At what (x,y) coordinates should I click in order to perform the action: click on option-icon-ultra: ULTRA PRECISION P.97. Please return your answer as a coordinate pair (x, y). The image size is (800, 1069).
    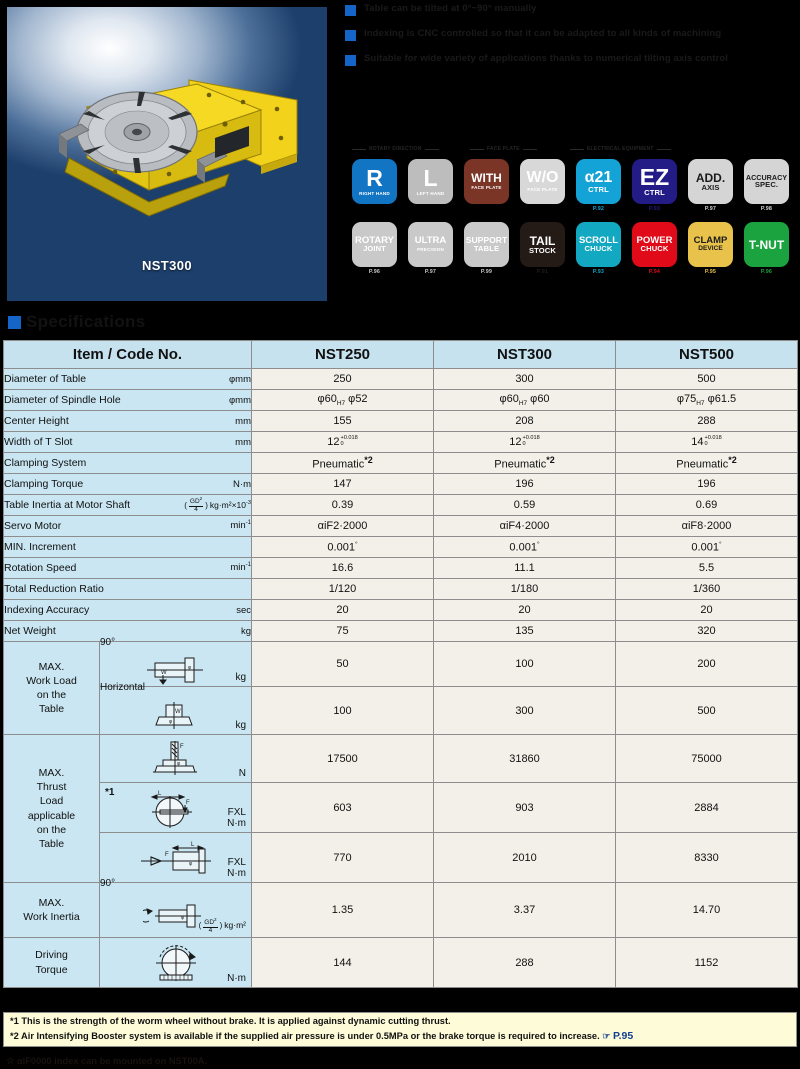
    Looking at the image, I should click on (430, 248).